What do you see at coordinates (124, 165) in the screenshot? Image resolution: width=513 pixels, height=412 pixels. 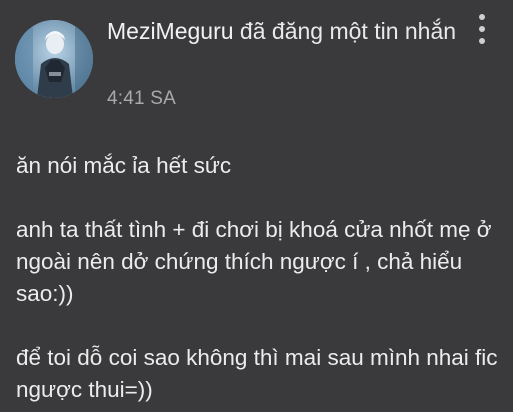 I see `message-paragraph: ăn nói mắc ỉa hết sức` at bounding box center [124, 165].